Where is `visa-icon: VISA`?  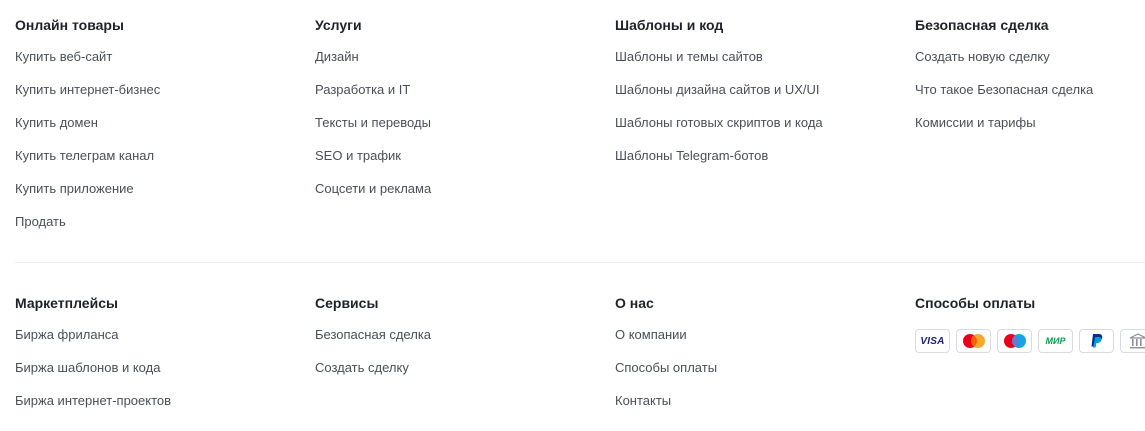 visa-icon: VISA is located at coordinates (932, 341).